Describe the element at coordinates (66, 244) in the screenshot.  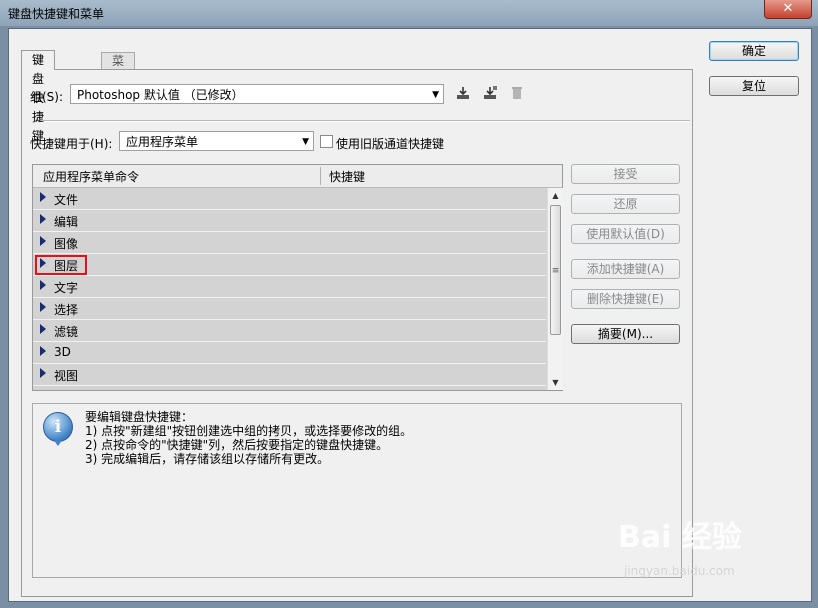
I see `menu-command-label: 图像` at that location.